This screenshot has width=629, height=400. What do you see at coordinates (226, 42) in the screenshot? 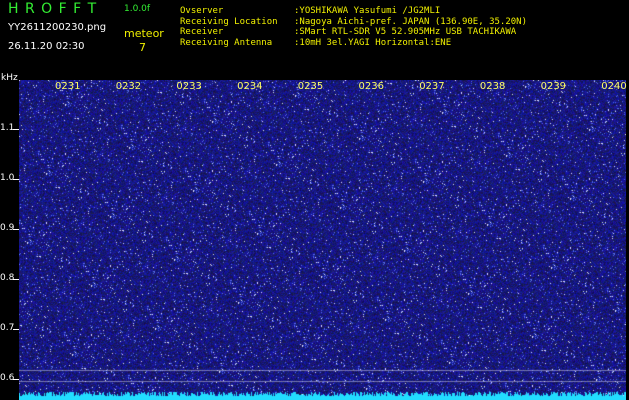
I see `station-key: Receiving Antenna` at bounding box center [226, 42].